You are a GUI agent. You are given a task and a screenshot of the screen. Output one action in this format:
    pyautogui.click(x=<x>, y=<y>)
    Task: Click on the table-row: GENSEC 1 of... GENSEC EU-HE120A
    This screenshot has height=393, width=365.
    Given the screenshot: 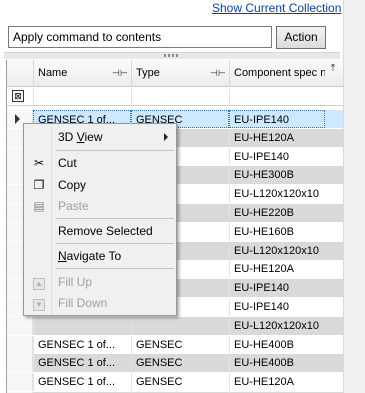 What is the action you would take?
    pyautogui.click(x=175, y=382)
    